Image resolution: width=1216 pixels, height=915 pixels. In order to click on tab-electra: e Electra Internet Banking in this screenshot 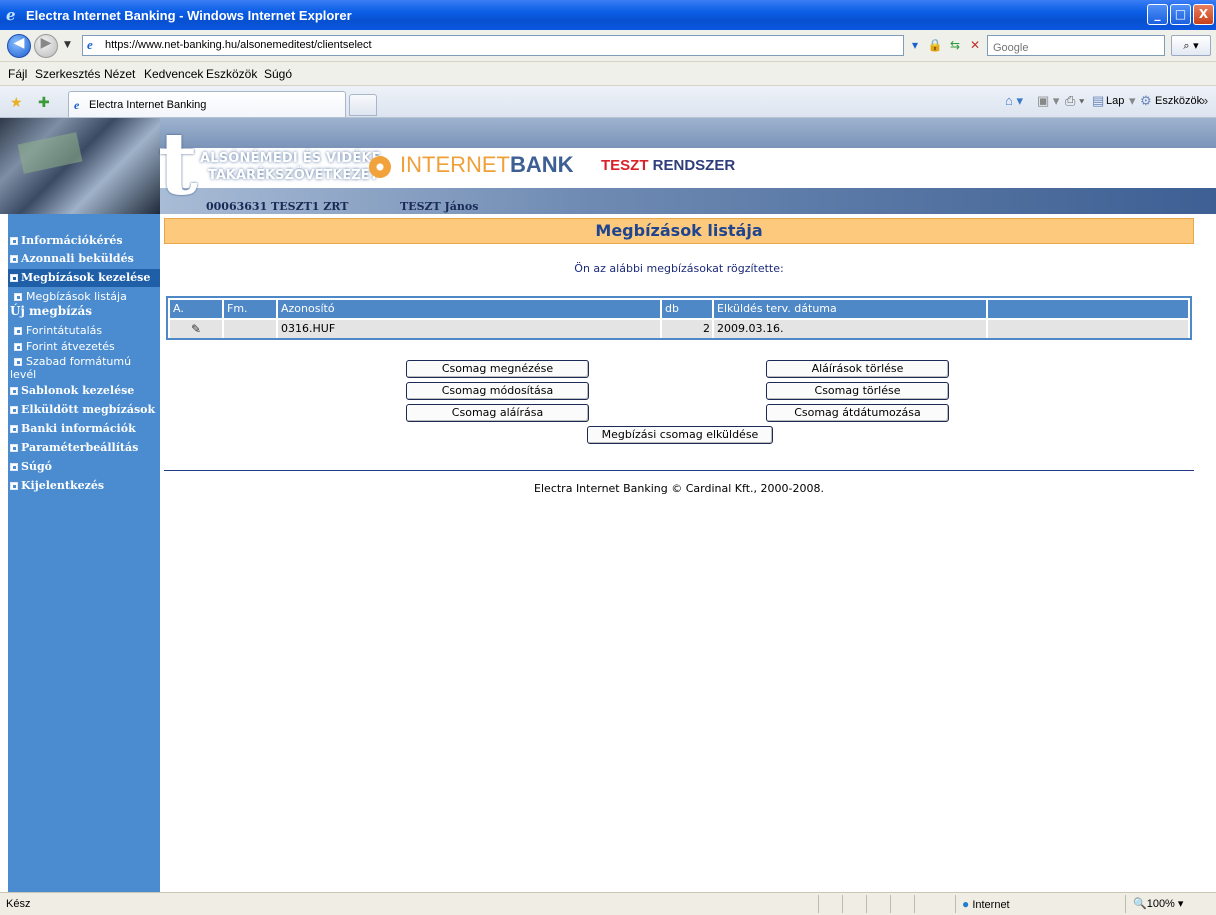, I will do `click(207, 104)`.